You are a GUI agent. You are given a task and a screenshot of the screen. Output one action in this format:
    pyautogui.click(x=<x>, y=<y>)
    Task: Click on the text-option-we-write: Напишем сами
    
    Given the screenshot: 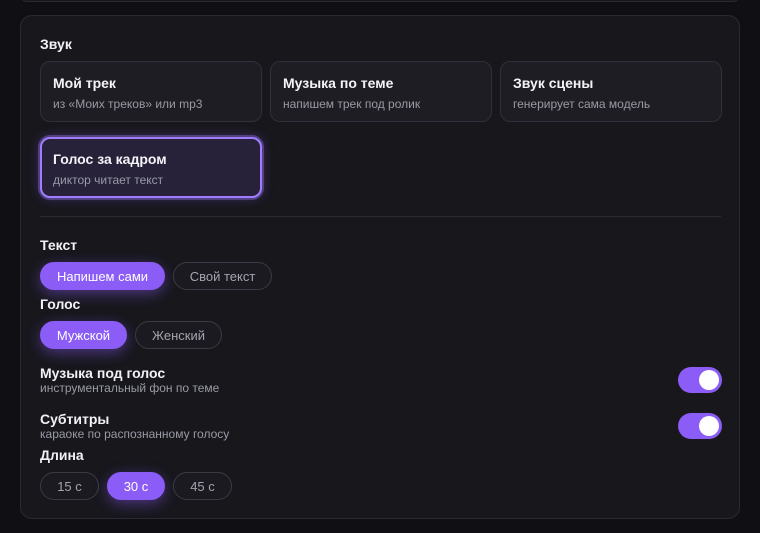 What is the action you would take?
    pyautogui.click(x=102, y=276)
    